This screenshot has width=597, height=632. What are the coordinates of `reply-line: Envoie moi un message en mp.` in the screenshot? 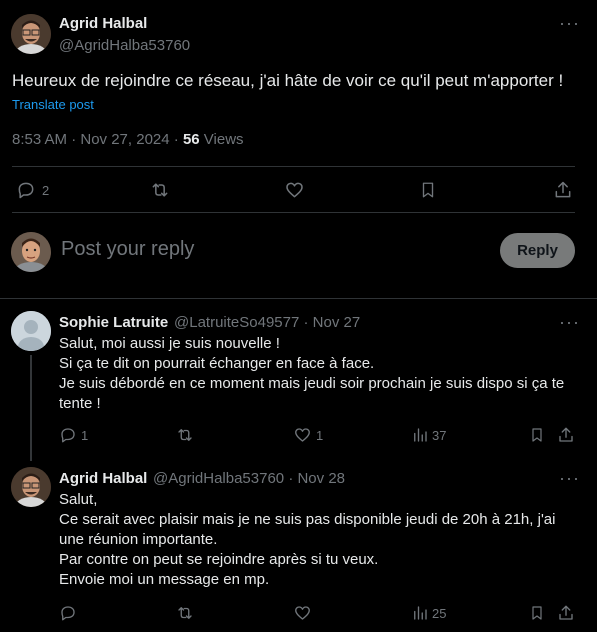 It's located at (164, 579).